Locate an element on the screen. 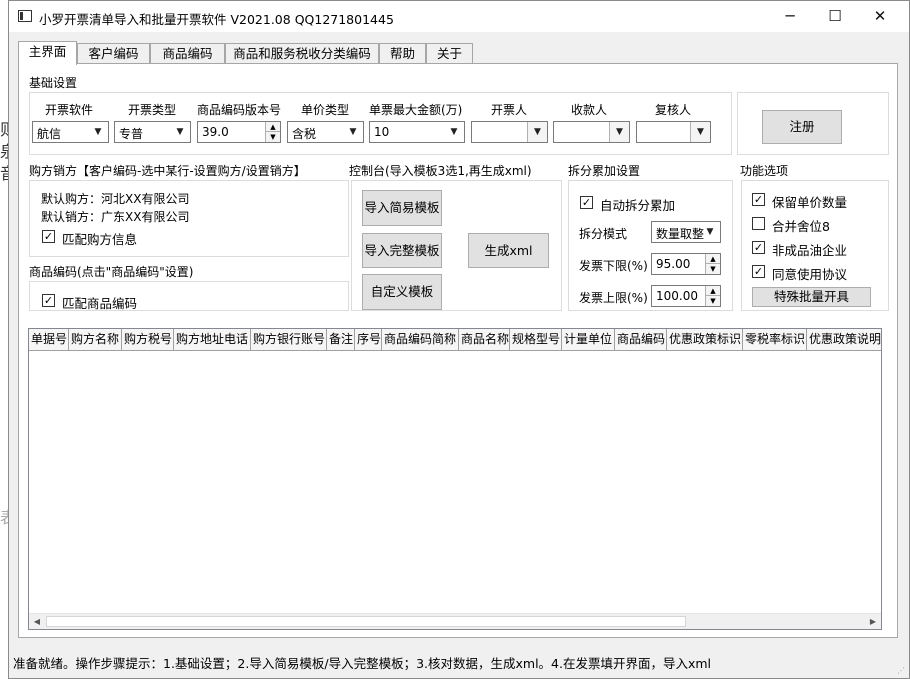 This screenshot has height=679, width=910. code-version-spinner: 39.0 ▲ ▼ is located at coordinates (239, 132).